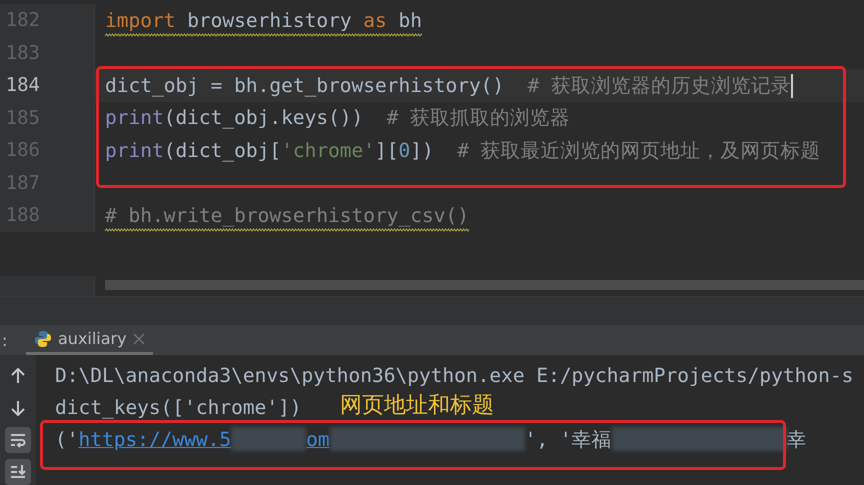 The height and width of the screenshot is (485, 864). I want to click on code-line: print(dict_obj['chrome'][0]) # 获取最近浏览的网页地址，及网页标题, so click(463, 151).